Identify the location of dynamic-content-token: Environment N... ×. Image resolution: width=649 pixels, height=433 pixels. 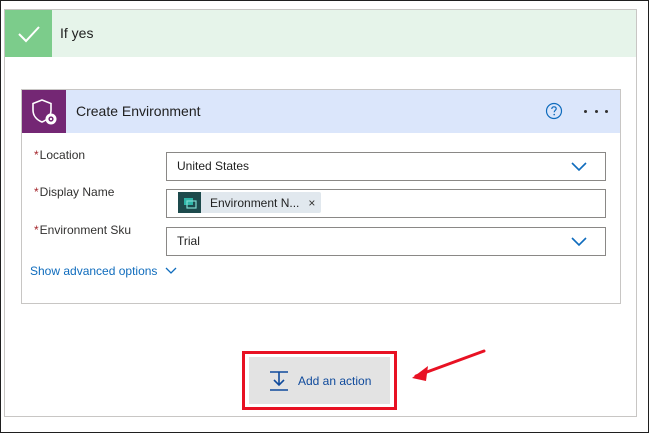
(249, 202).